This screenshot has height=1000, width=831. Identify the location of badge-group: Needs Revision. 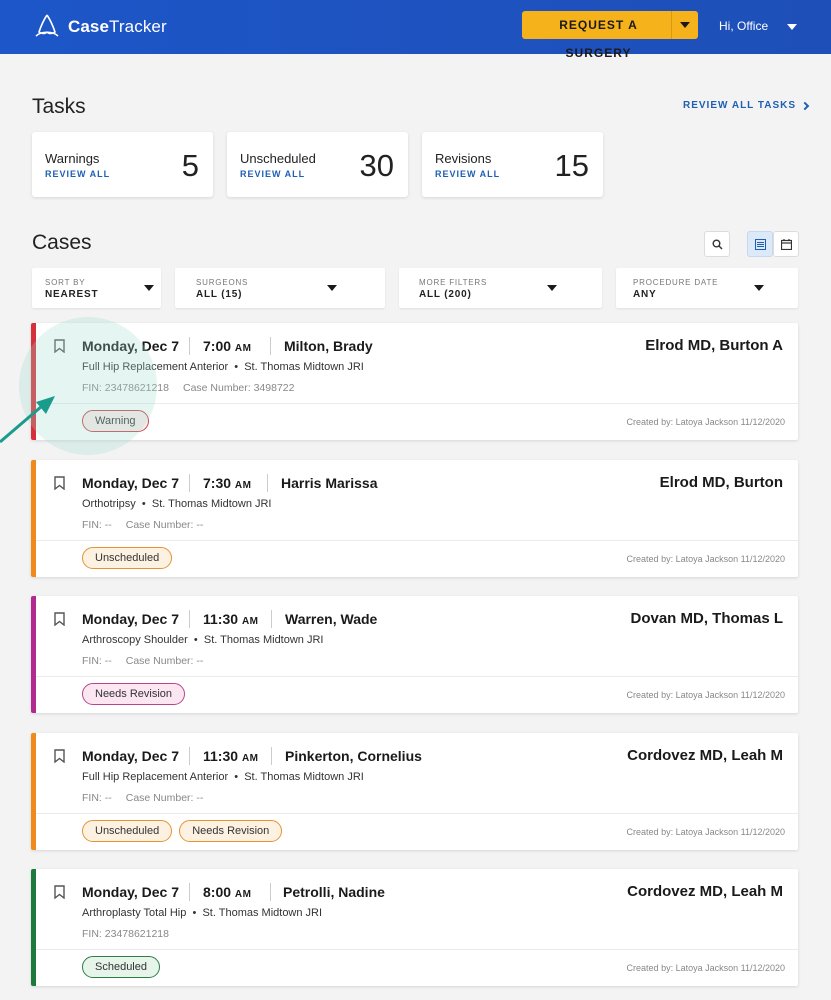
(134, 694).